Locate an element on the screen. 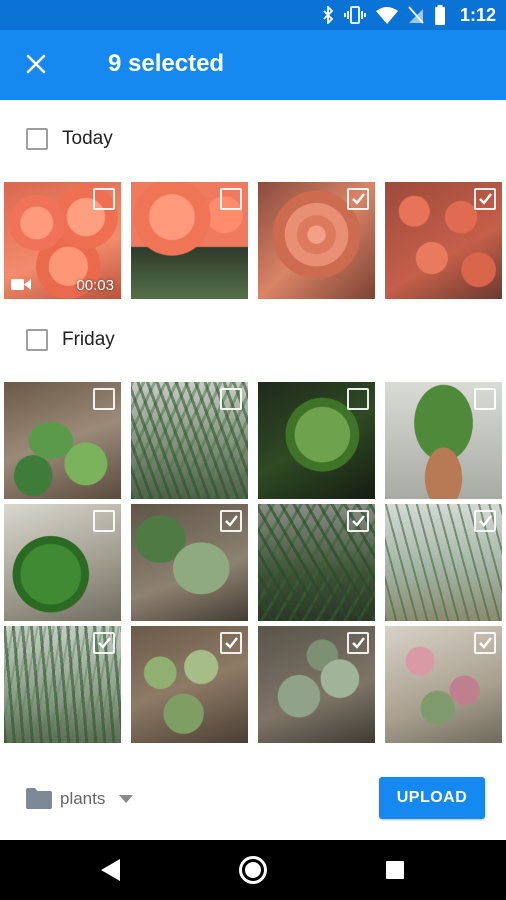 The width and height of the screenshot is (506, 900). close-button is located at coordinates (36, 64).